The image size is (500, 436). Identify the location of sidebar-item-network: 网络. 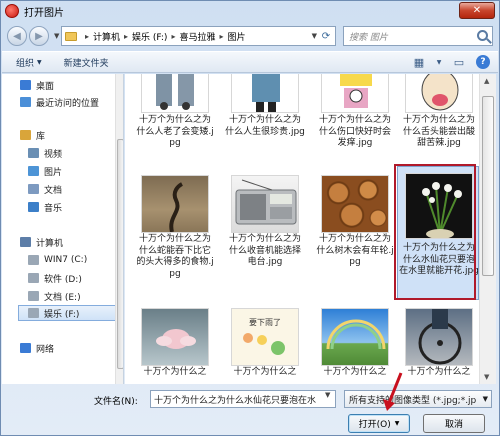
(37, 348).